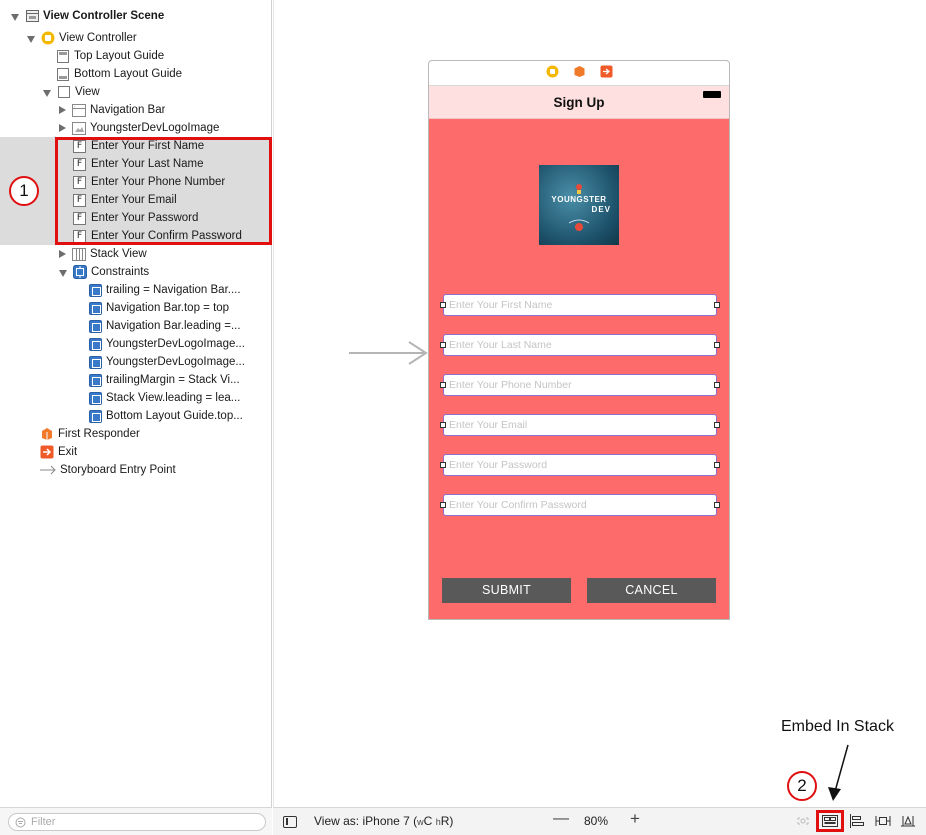  What do you see at coordinates (552, 73) in the screenshot?
I see `view-controller-dock-icon` at bounding box center [552, 73].